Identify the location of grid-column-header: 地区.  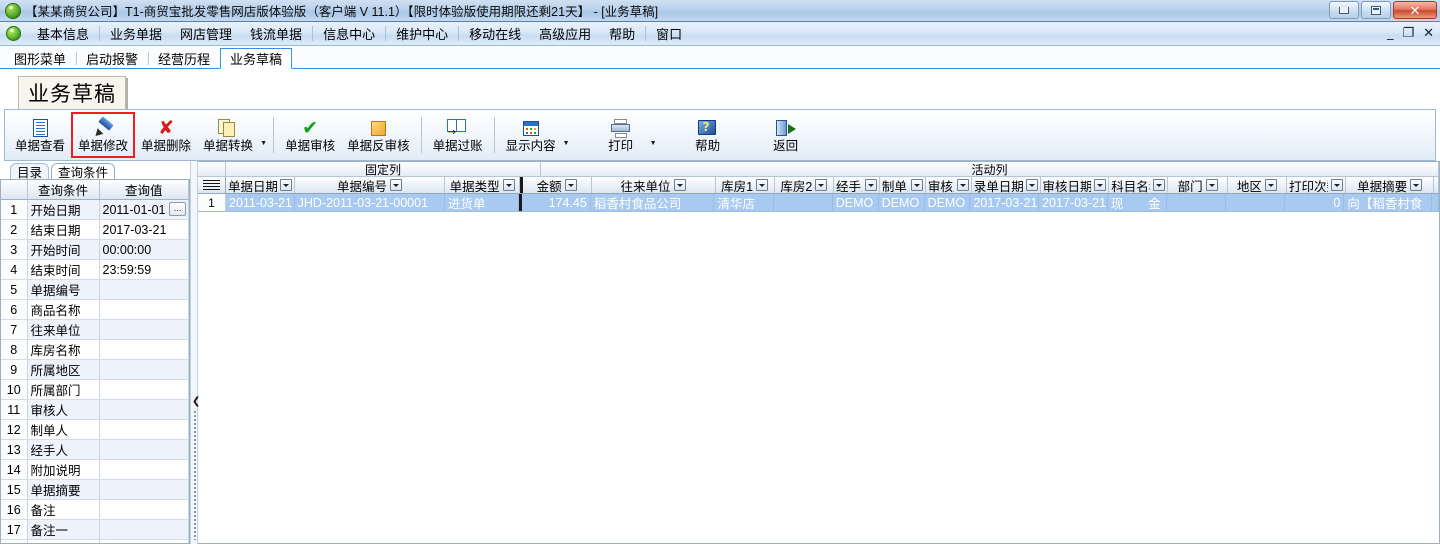
(1257, 185).